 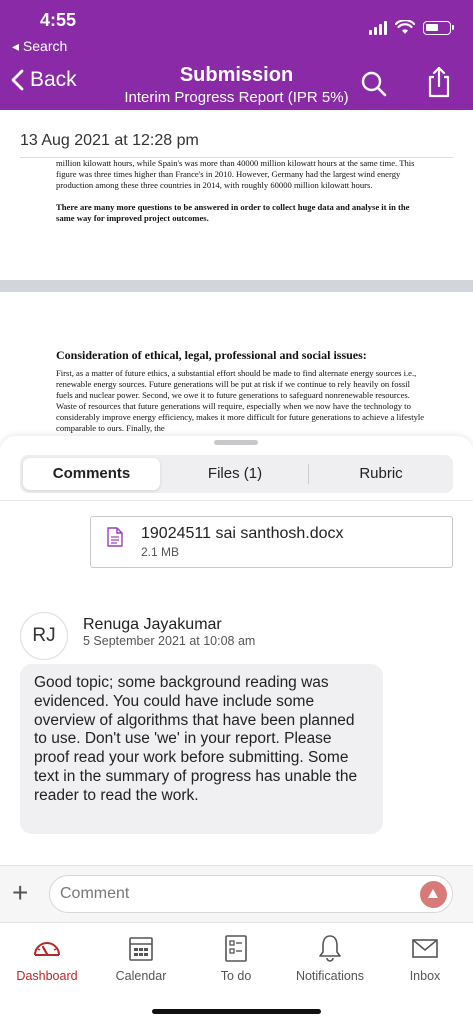 What do you see at coordinates (236, 286) in the screenshot?
I see `page-break` at bounding box center [236, 286].